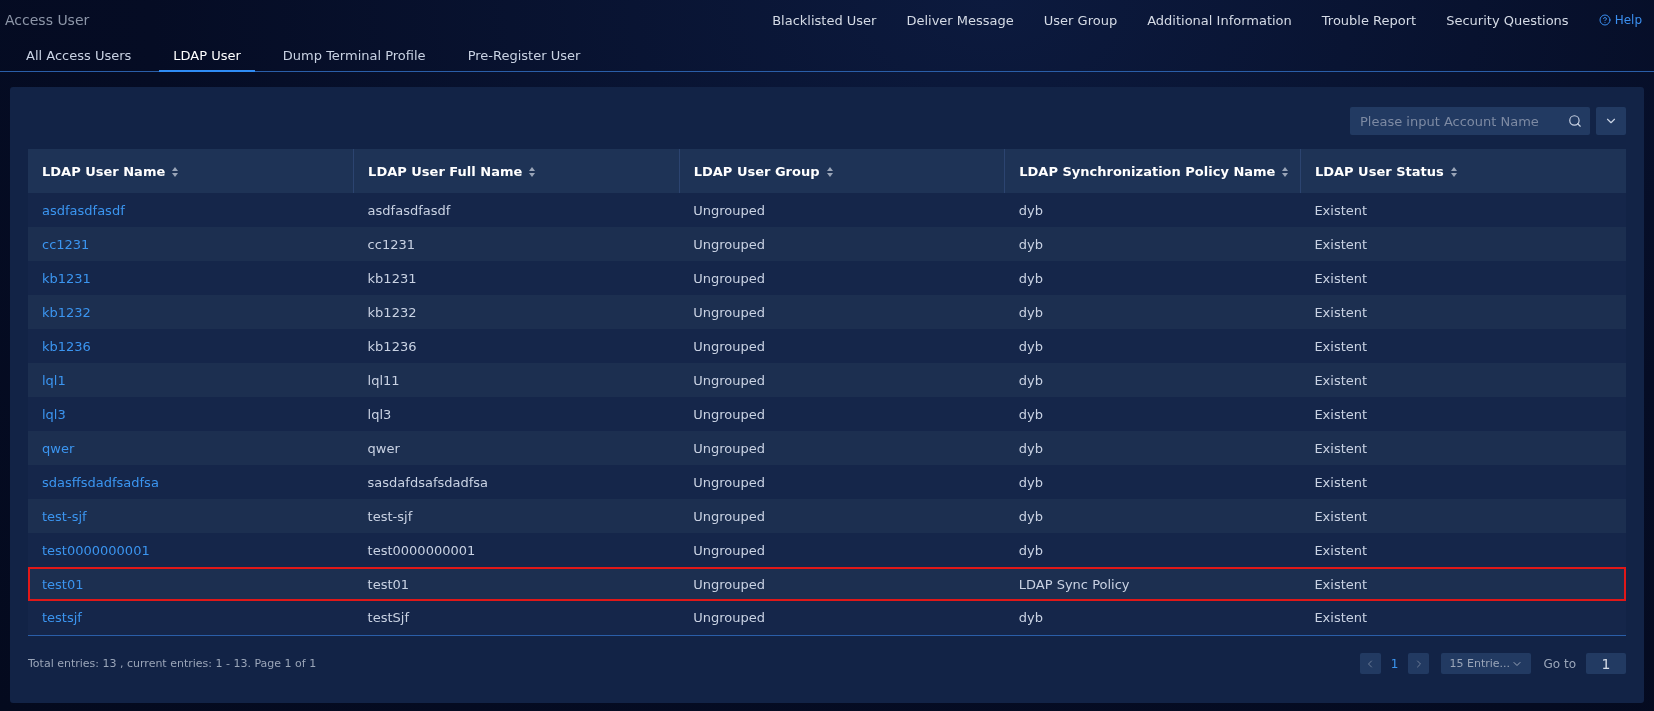 This screenshot has height=711, width=1654. What do you see at coordinates (516, 346) in the screenshot?
I see `table-cell: kb1236` at bounding box center [516, 346].